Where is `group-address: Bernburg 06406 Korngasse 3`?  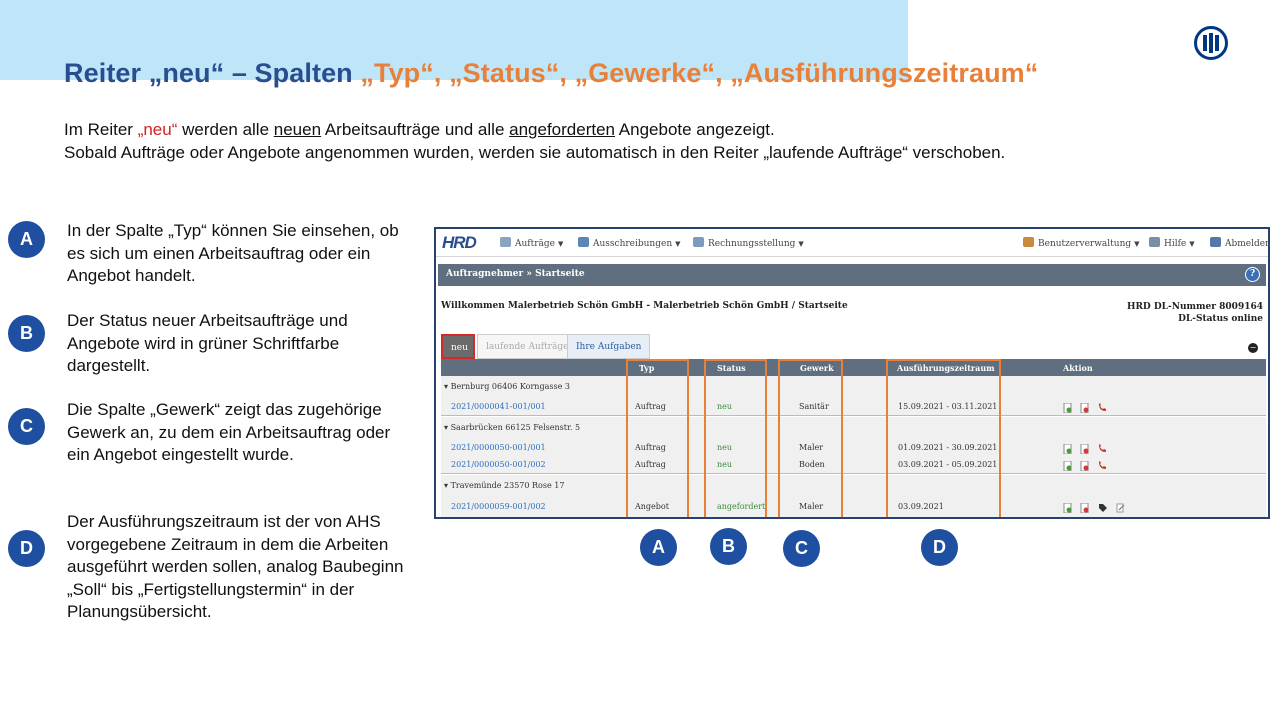
group-address: Bernburg 06406 Korngasse 3 is located at coordinates (510, 386).